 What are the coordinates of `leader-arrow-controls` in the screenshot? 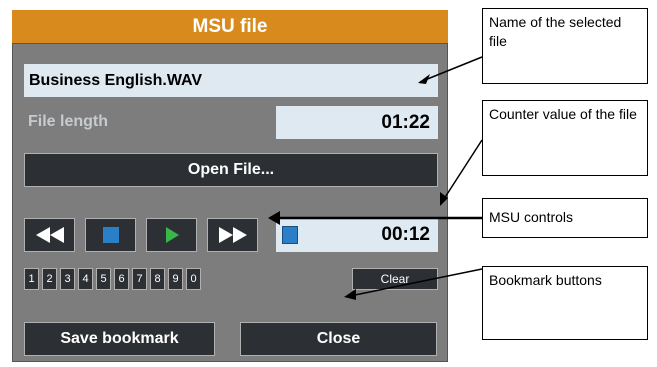 It's located at (274, 218).